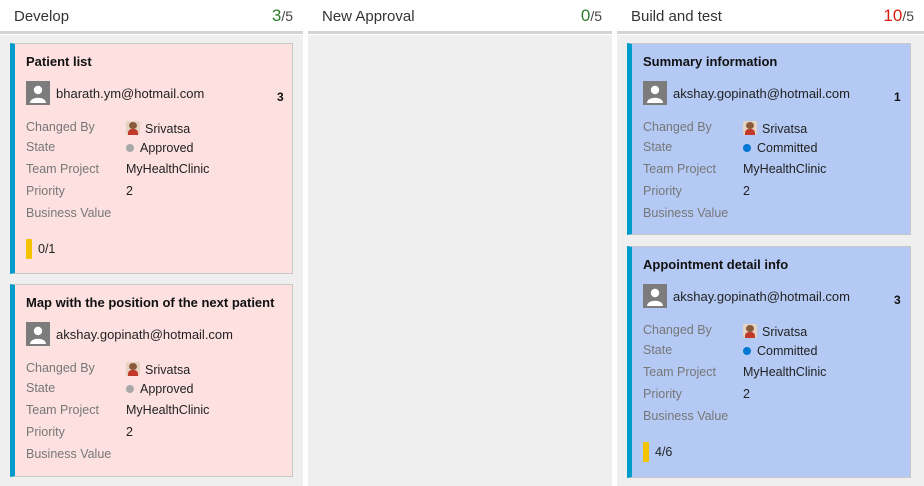  What do you see at coordinates (898, 15) in the screenshot?
I see `wip-count: 10/5` at bounding box center [898, 15].